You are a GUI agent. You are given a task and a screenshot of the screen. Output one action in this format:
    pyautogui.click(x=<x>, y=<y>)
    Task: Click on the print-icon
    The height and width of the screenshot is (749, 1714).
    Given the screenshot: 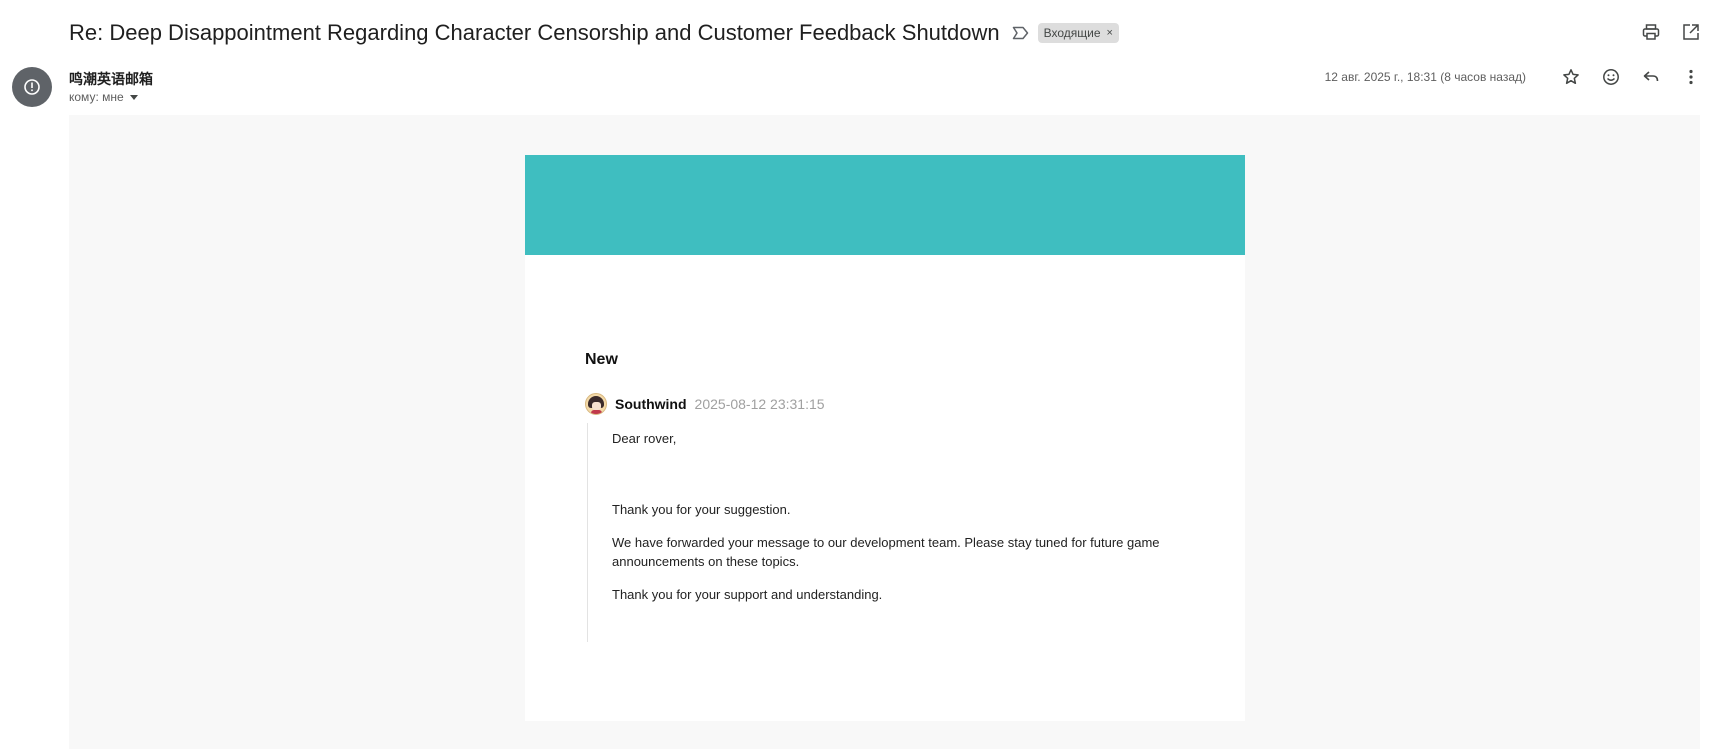 What is the action you would take?
    pyautogui.click(x=1651, y=32)
    